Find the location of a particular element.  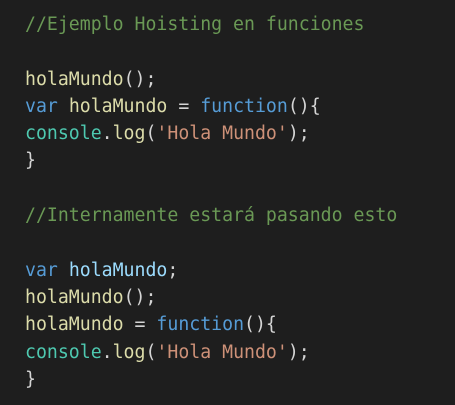

code-line: var holaMundo = function(){ is located at coordinates (240, 106).